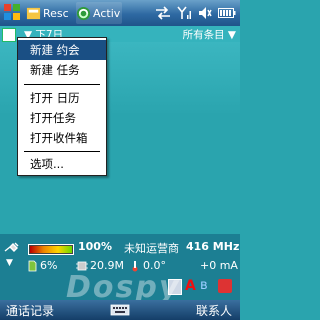  What do you see at coordinates (62, 138) in the screenshot?
I see `menu-item-open-inbox: 打开收件箱` at bounding box center [62, 138].